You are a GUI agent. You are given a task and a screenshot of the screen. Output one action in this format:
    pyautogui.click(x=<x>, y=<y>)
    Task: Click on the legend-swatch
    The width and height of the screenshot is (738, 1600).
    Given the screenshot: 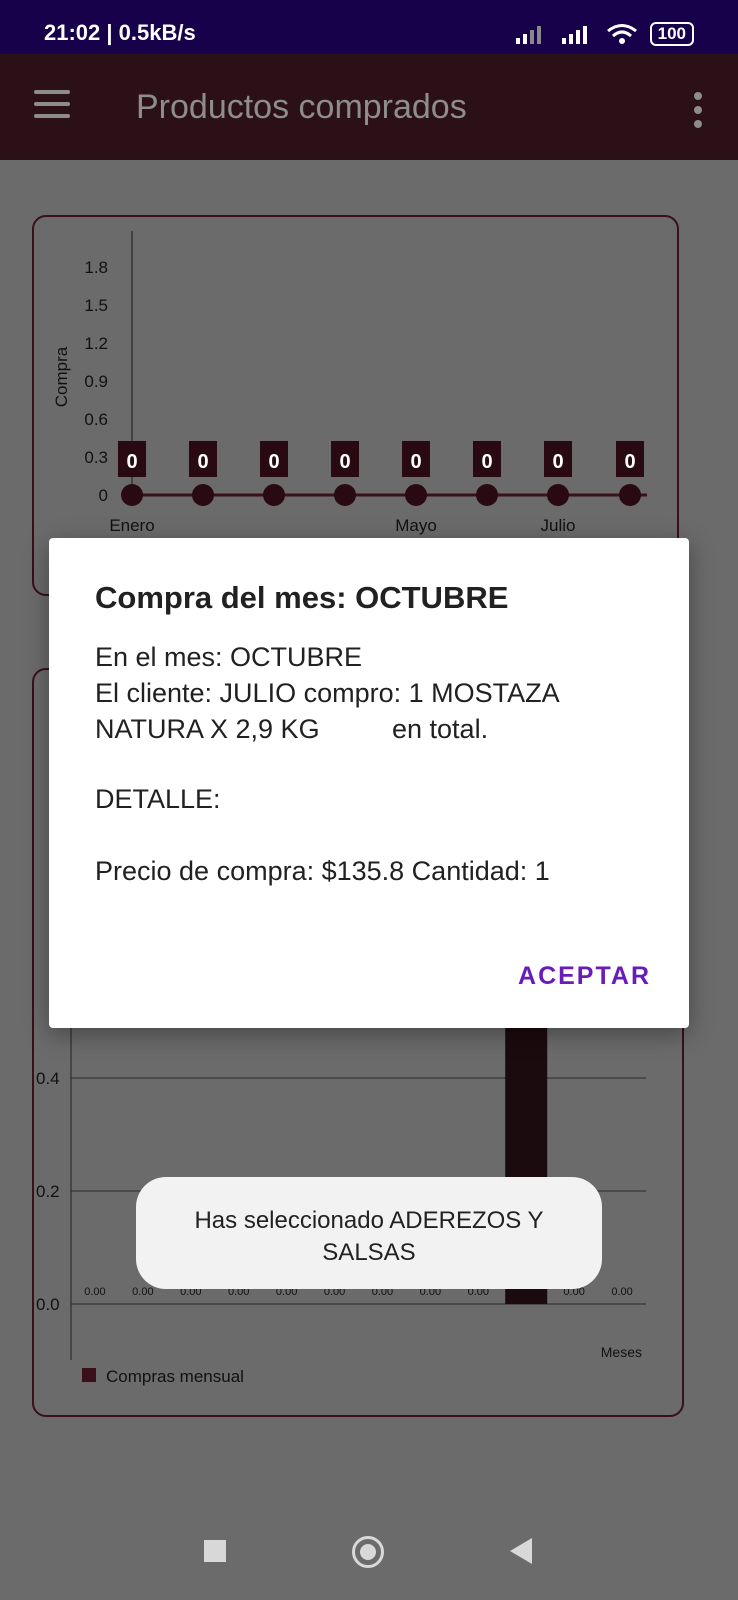 What is the action you would take?
    pyautogui.click(x=89, y=1375)
    